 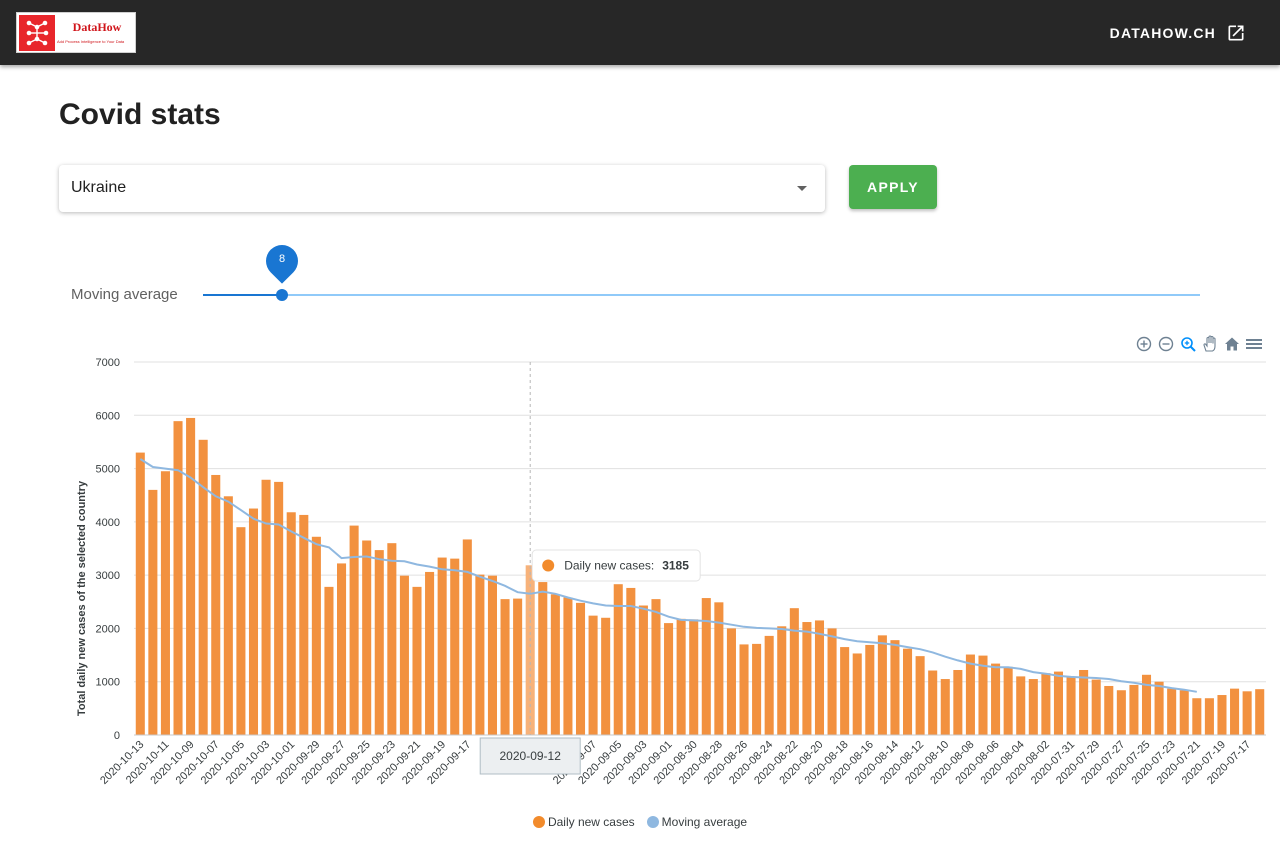 What do you see at coordinates (1254, 344) in the screenshot?
I see `chart-menu-icon` at bounding box center [1254, 344].